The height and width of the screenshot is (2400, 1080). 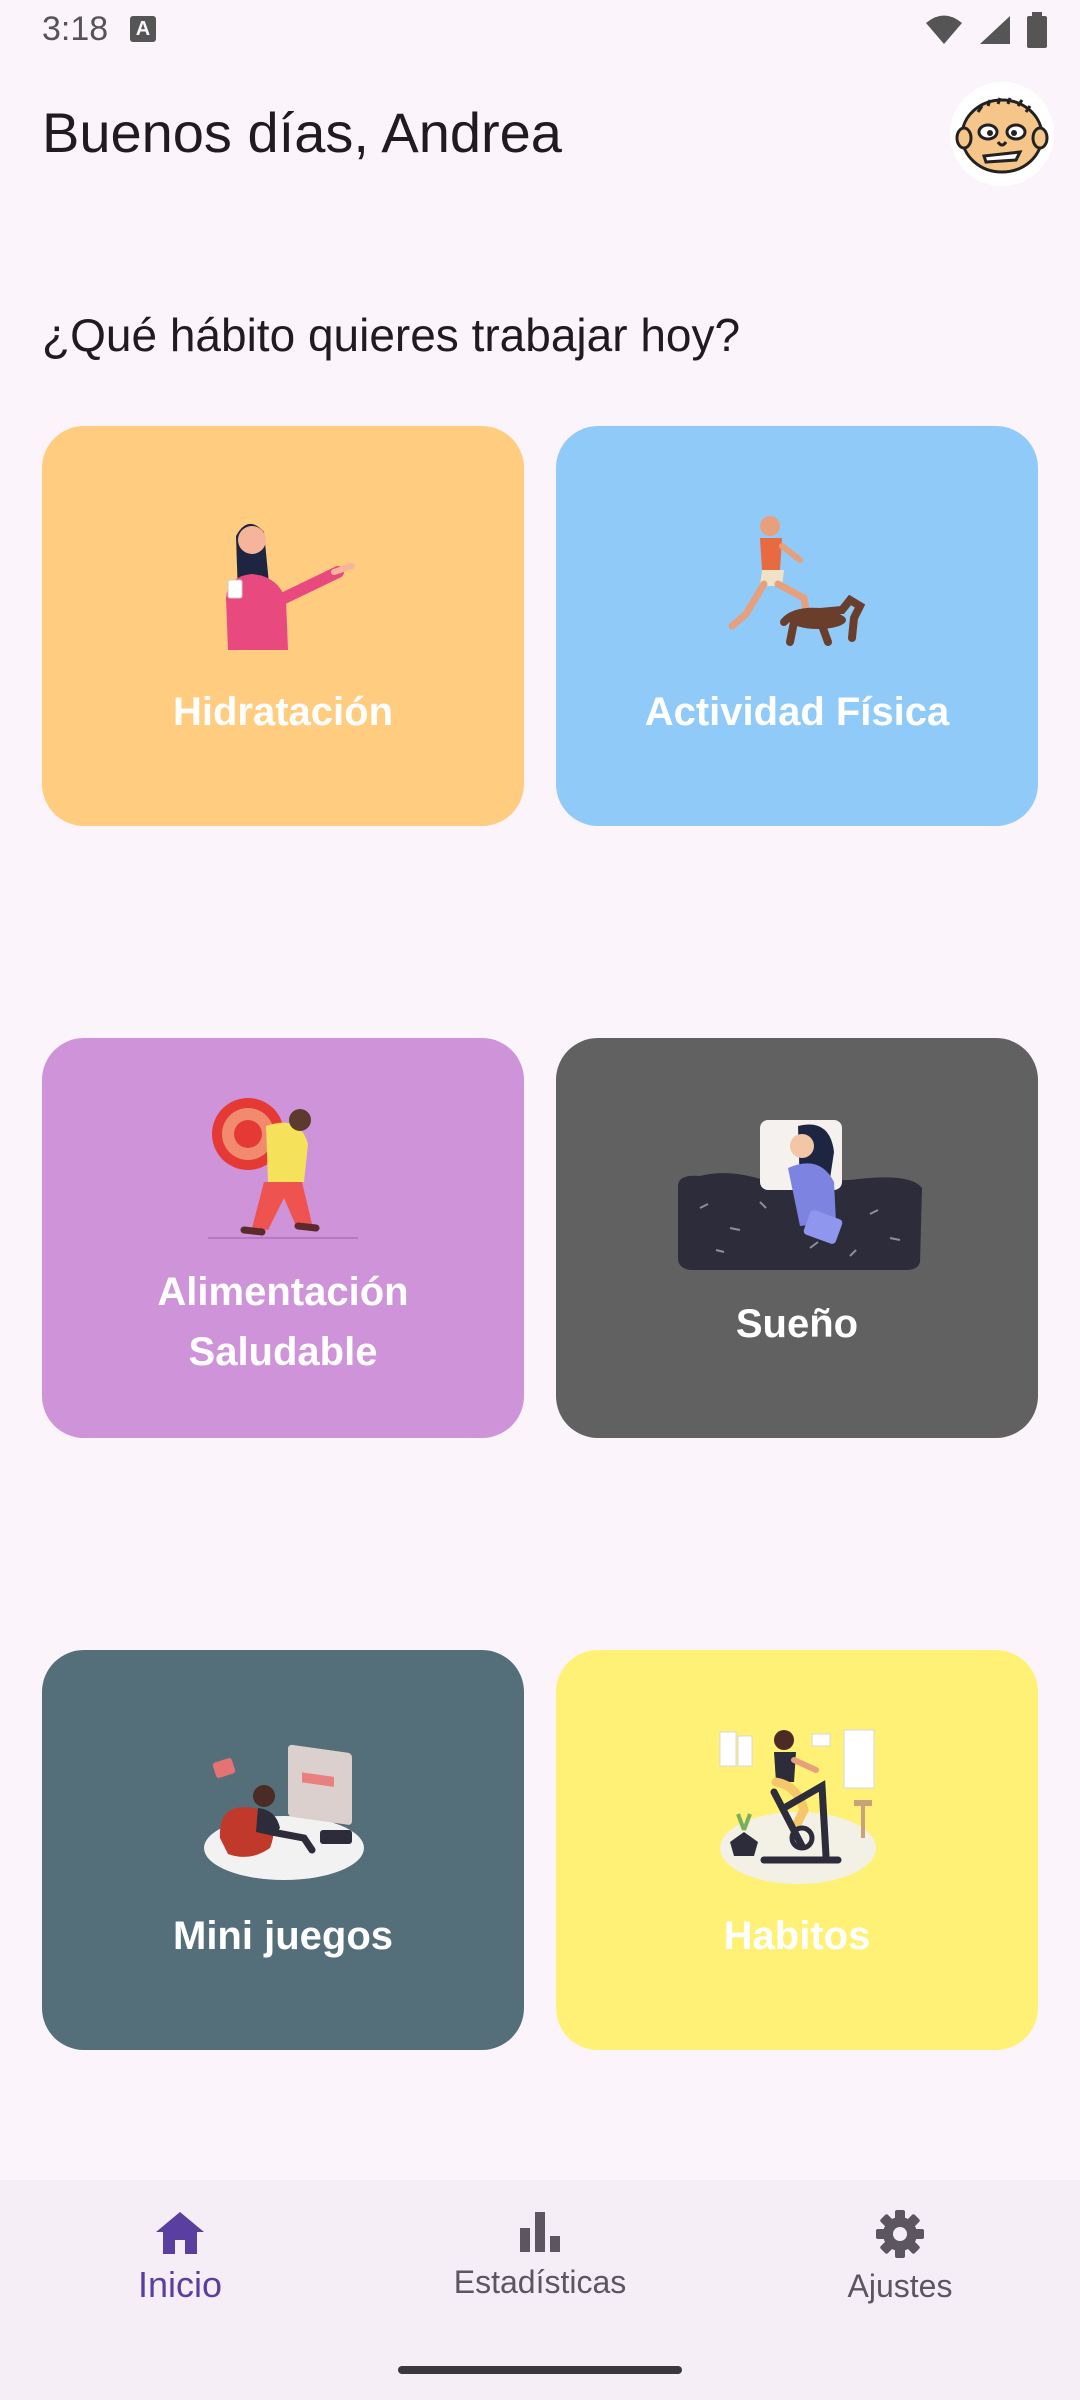 I want to click on card-actividad-fisica: Actividad Física, so click(x=797, y=626).